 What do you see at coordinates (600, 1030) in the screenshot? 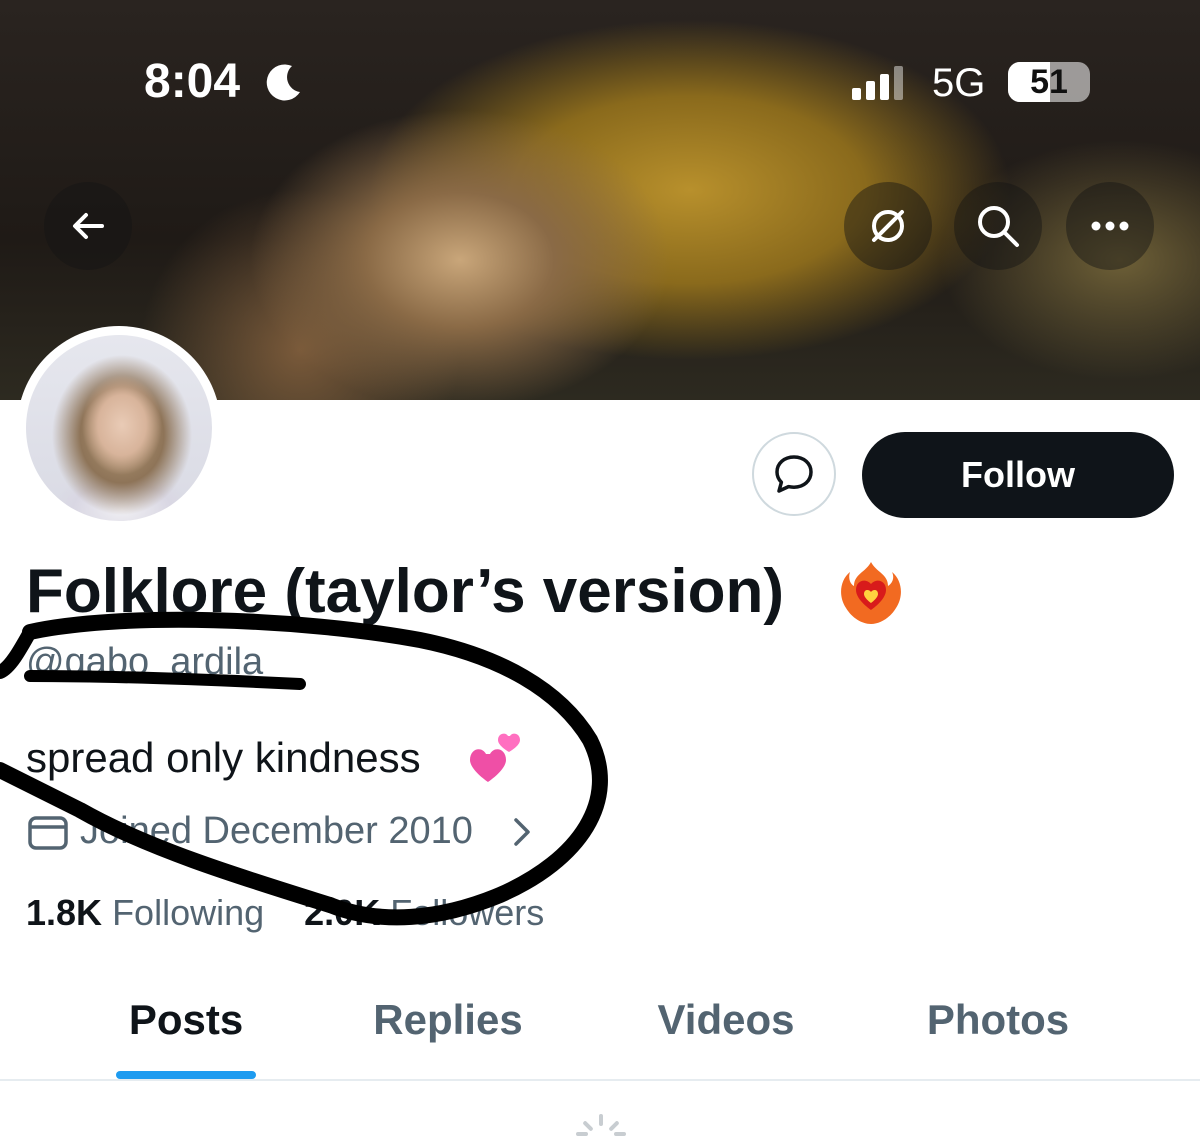
I see `profile-tabs: Posts Replies Videos Photos` at bounding box center [600, 1030].